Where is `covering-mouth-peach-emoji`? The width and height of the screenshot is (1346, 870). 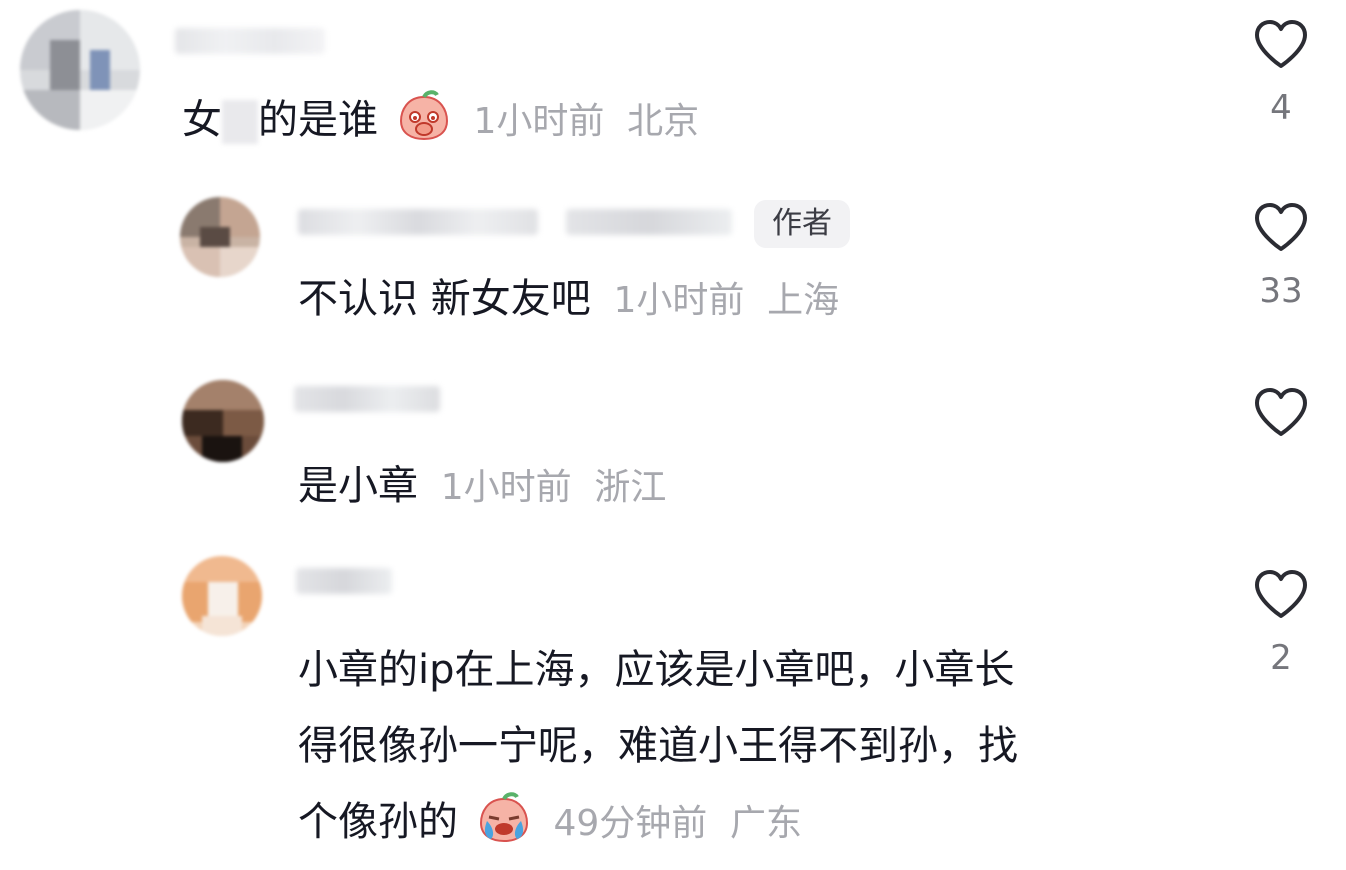 covering-mouth-peach-emoji is located at coordinates (424, 116).